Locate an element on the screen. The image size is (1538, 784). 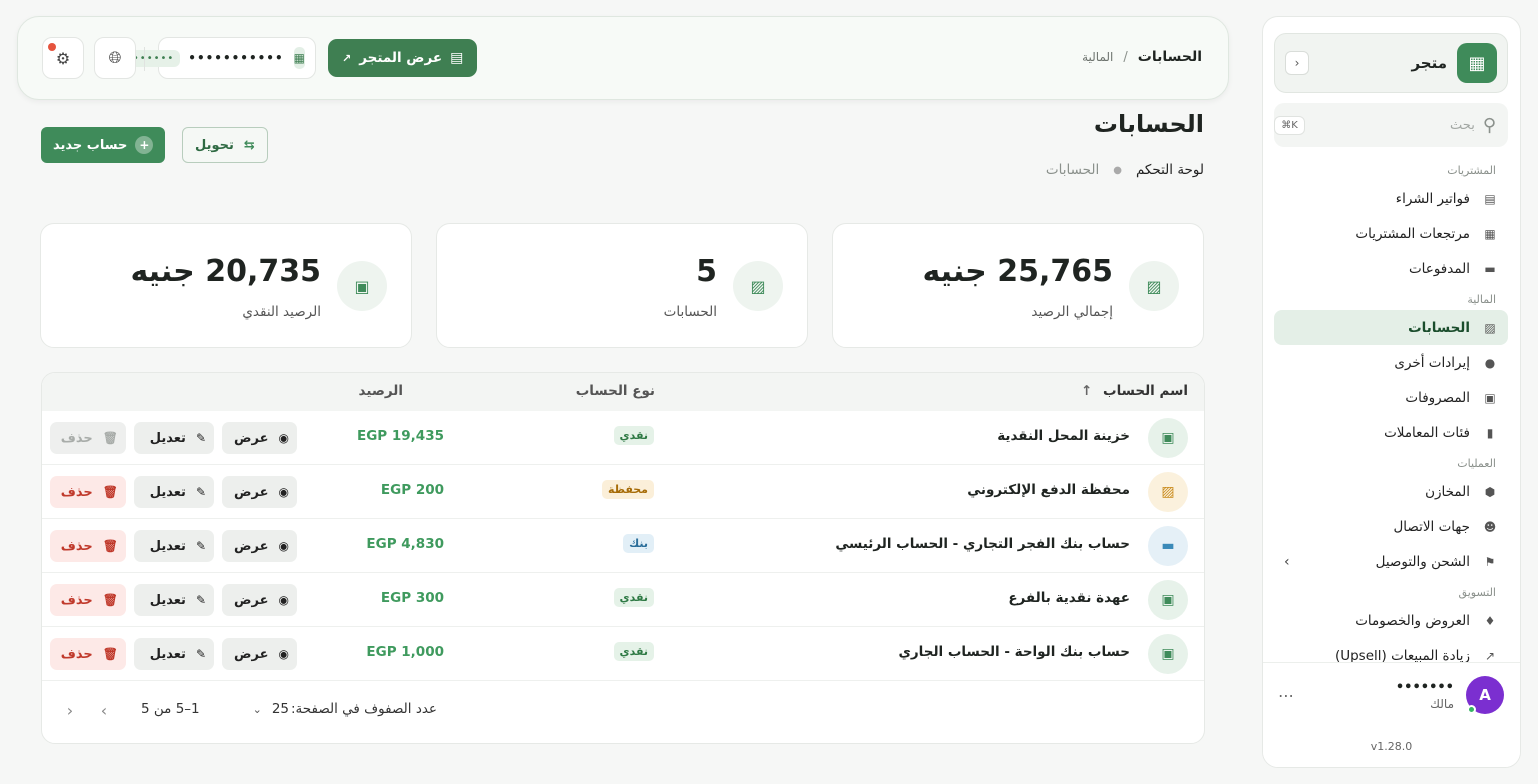
branch-selector: ▦ ••••••••••• •••••• is located at coordinates (221, 58).